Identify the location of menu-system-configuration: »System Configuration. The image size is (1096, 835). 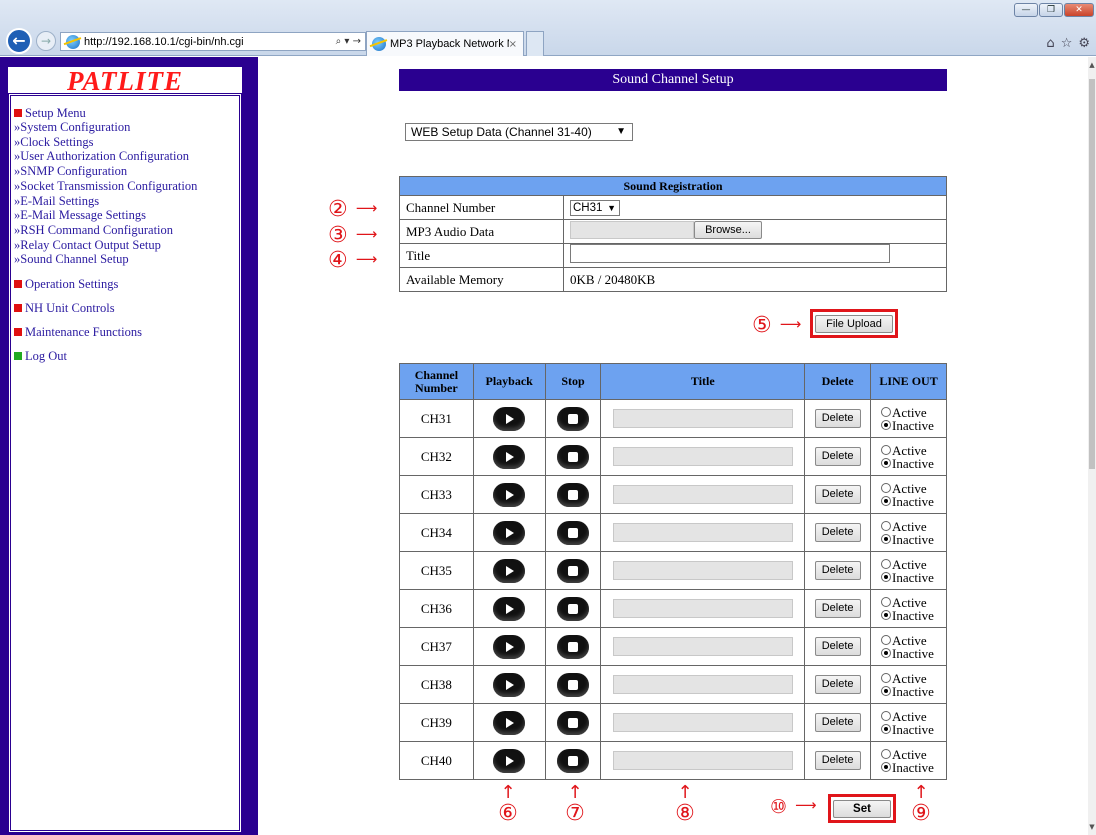
(124, 127).